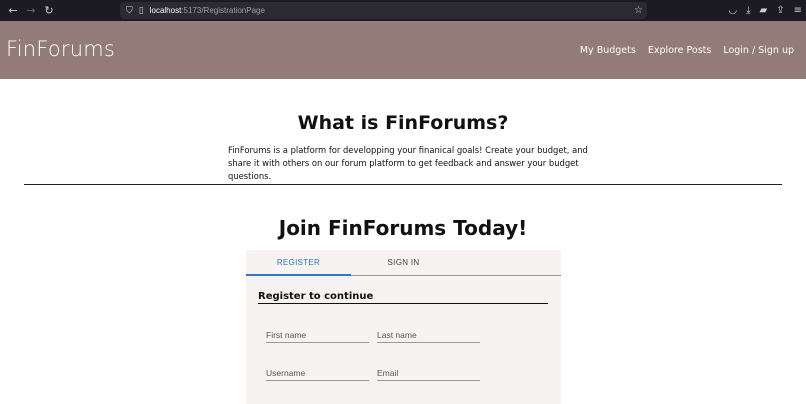 The width and height of the screenshot is (806, 404). I want to click on nav-my-budgets: My Budgets, so click(608, 50).